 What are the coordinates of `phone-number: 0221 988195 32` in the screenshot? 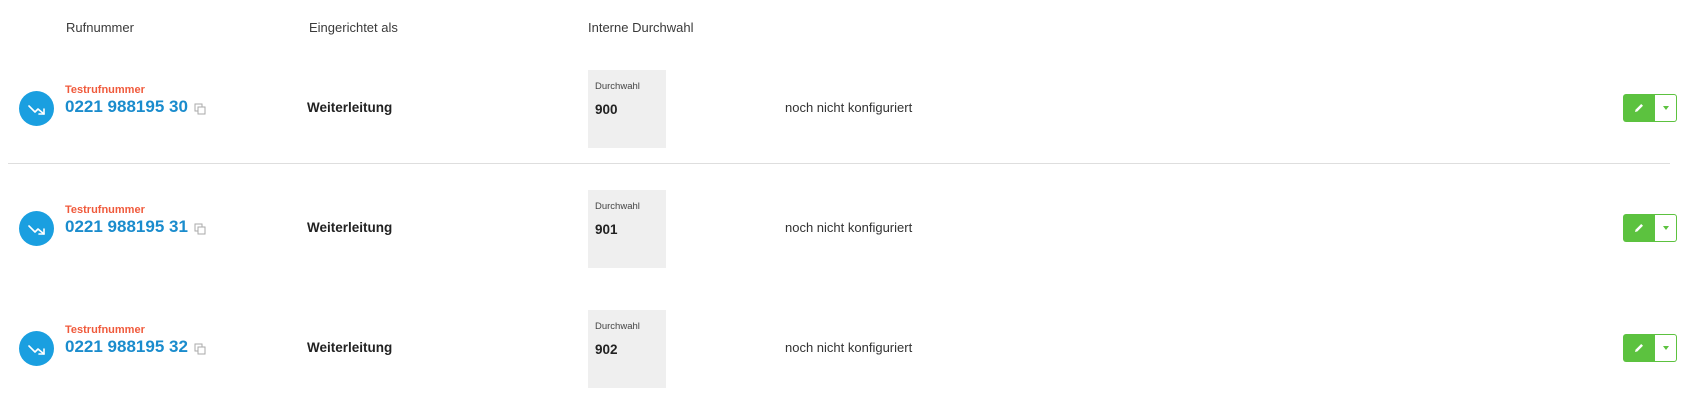 It's located at (135, 347).